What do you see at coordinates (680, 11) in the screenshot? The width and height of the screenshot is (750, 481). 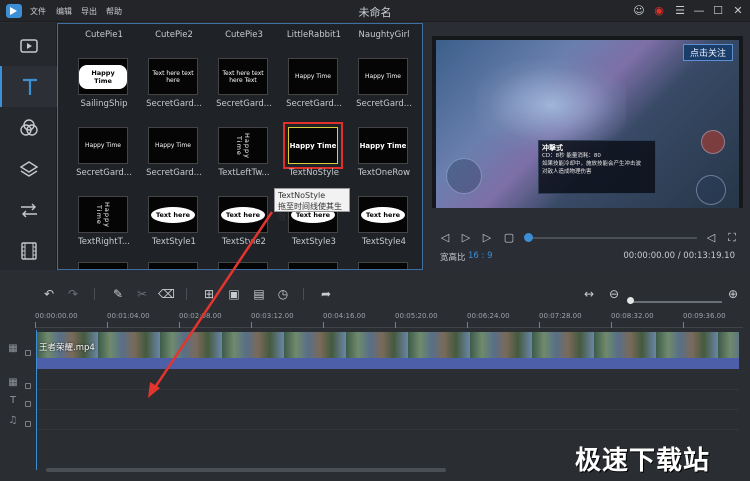 I see `menu-icon: ☰` at bounding box center [680, 11].